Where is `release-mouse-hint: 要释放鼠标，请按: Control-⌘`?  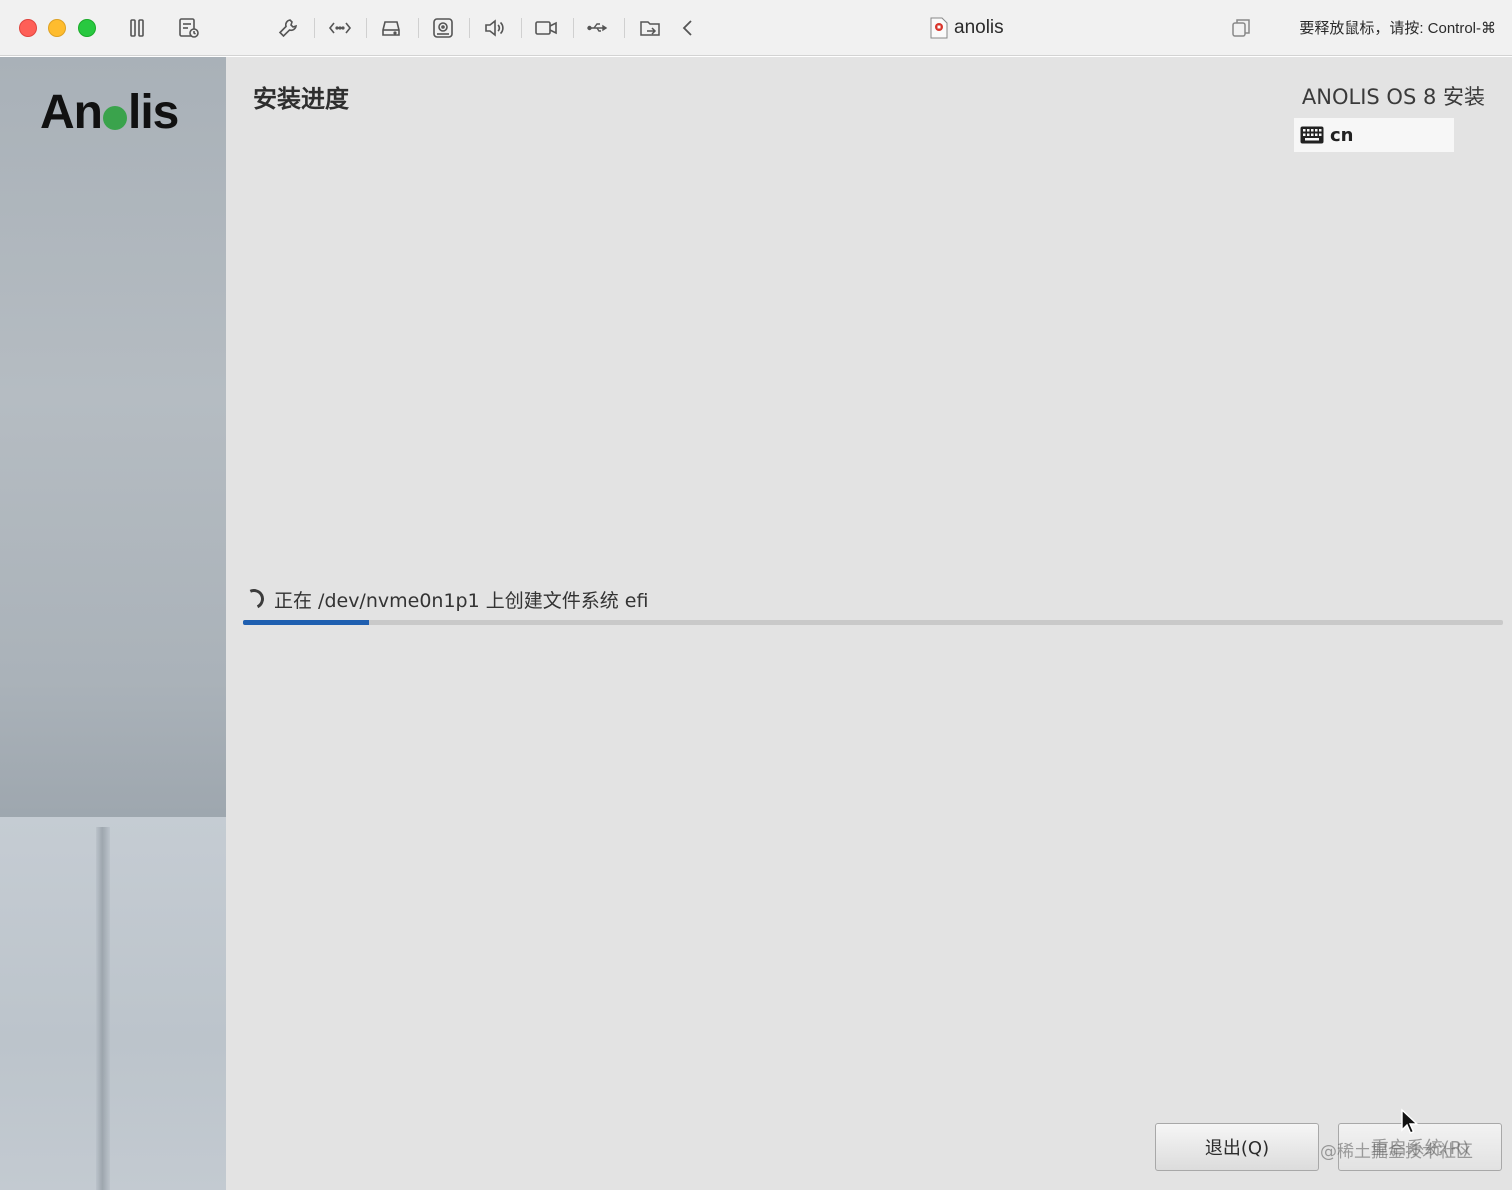
release-mouse-hint: 要释放鼠标，请按: Control-⌘ is located at coordinates (1397, 28).